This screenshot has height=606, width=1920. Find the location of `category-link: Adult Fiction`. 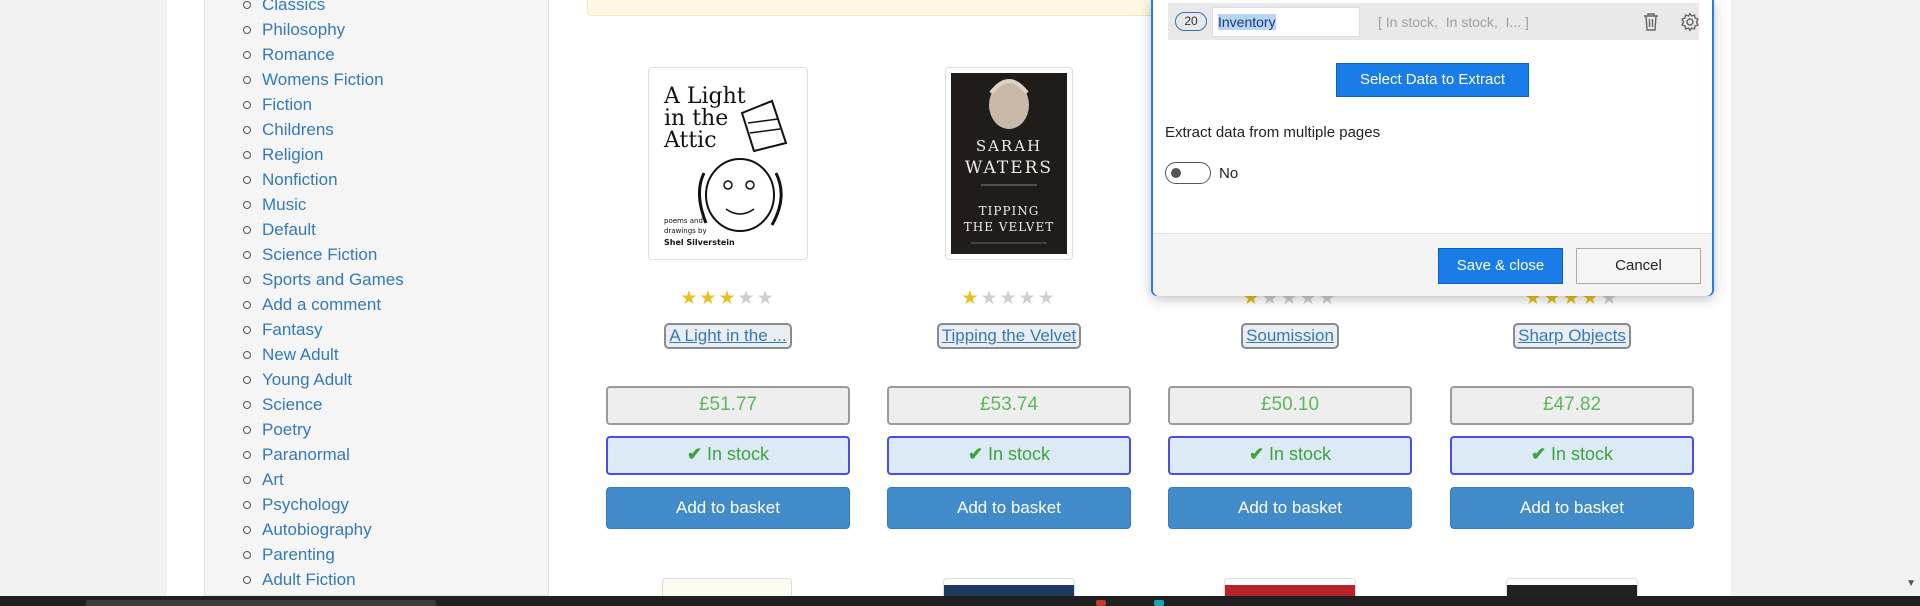

category-link: Adult Fiction is located at coordinates (309, 579).